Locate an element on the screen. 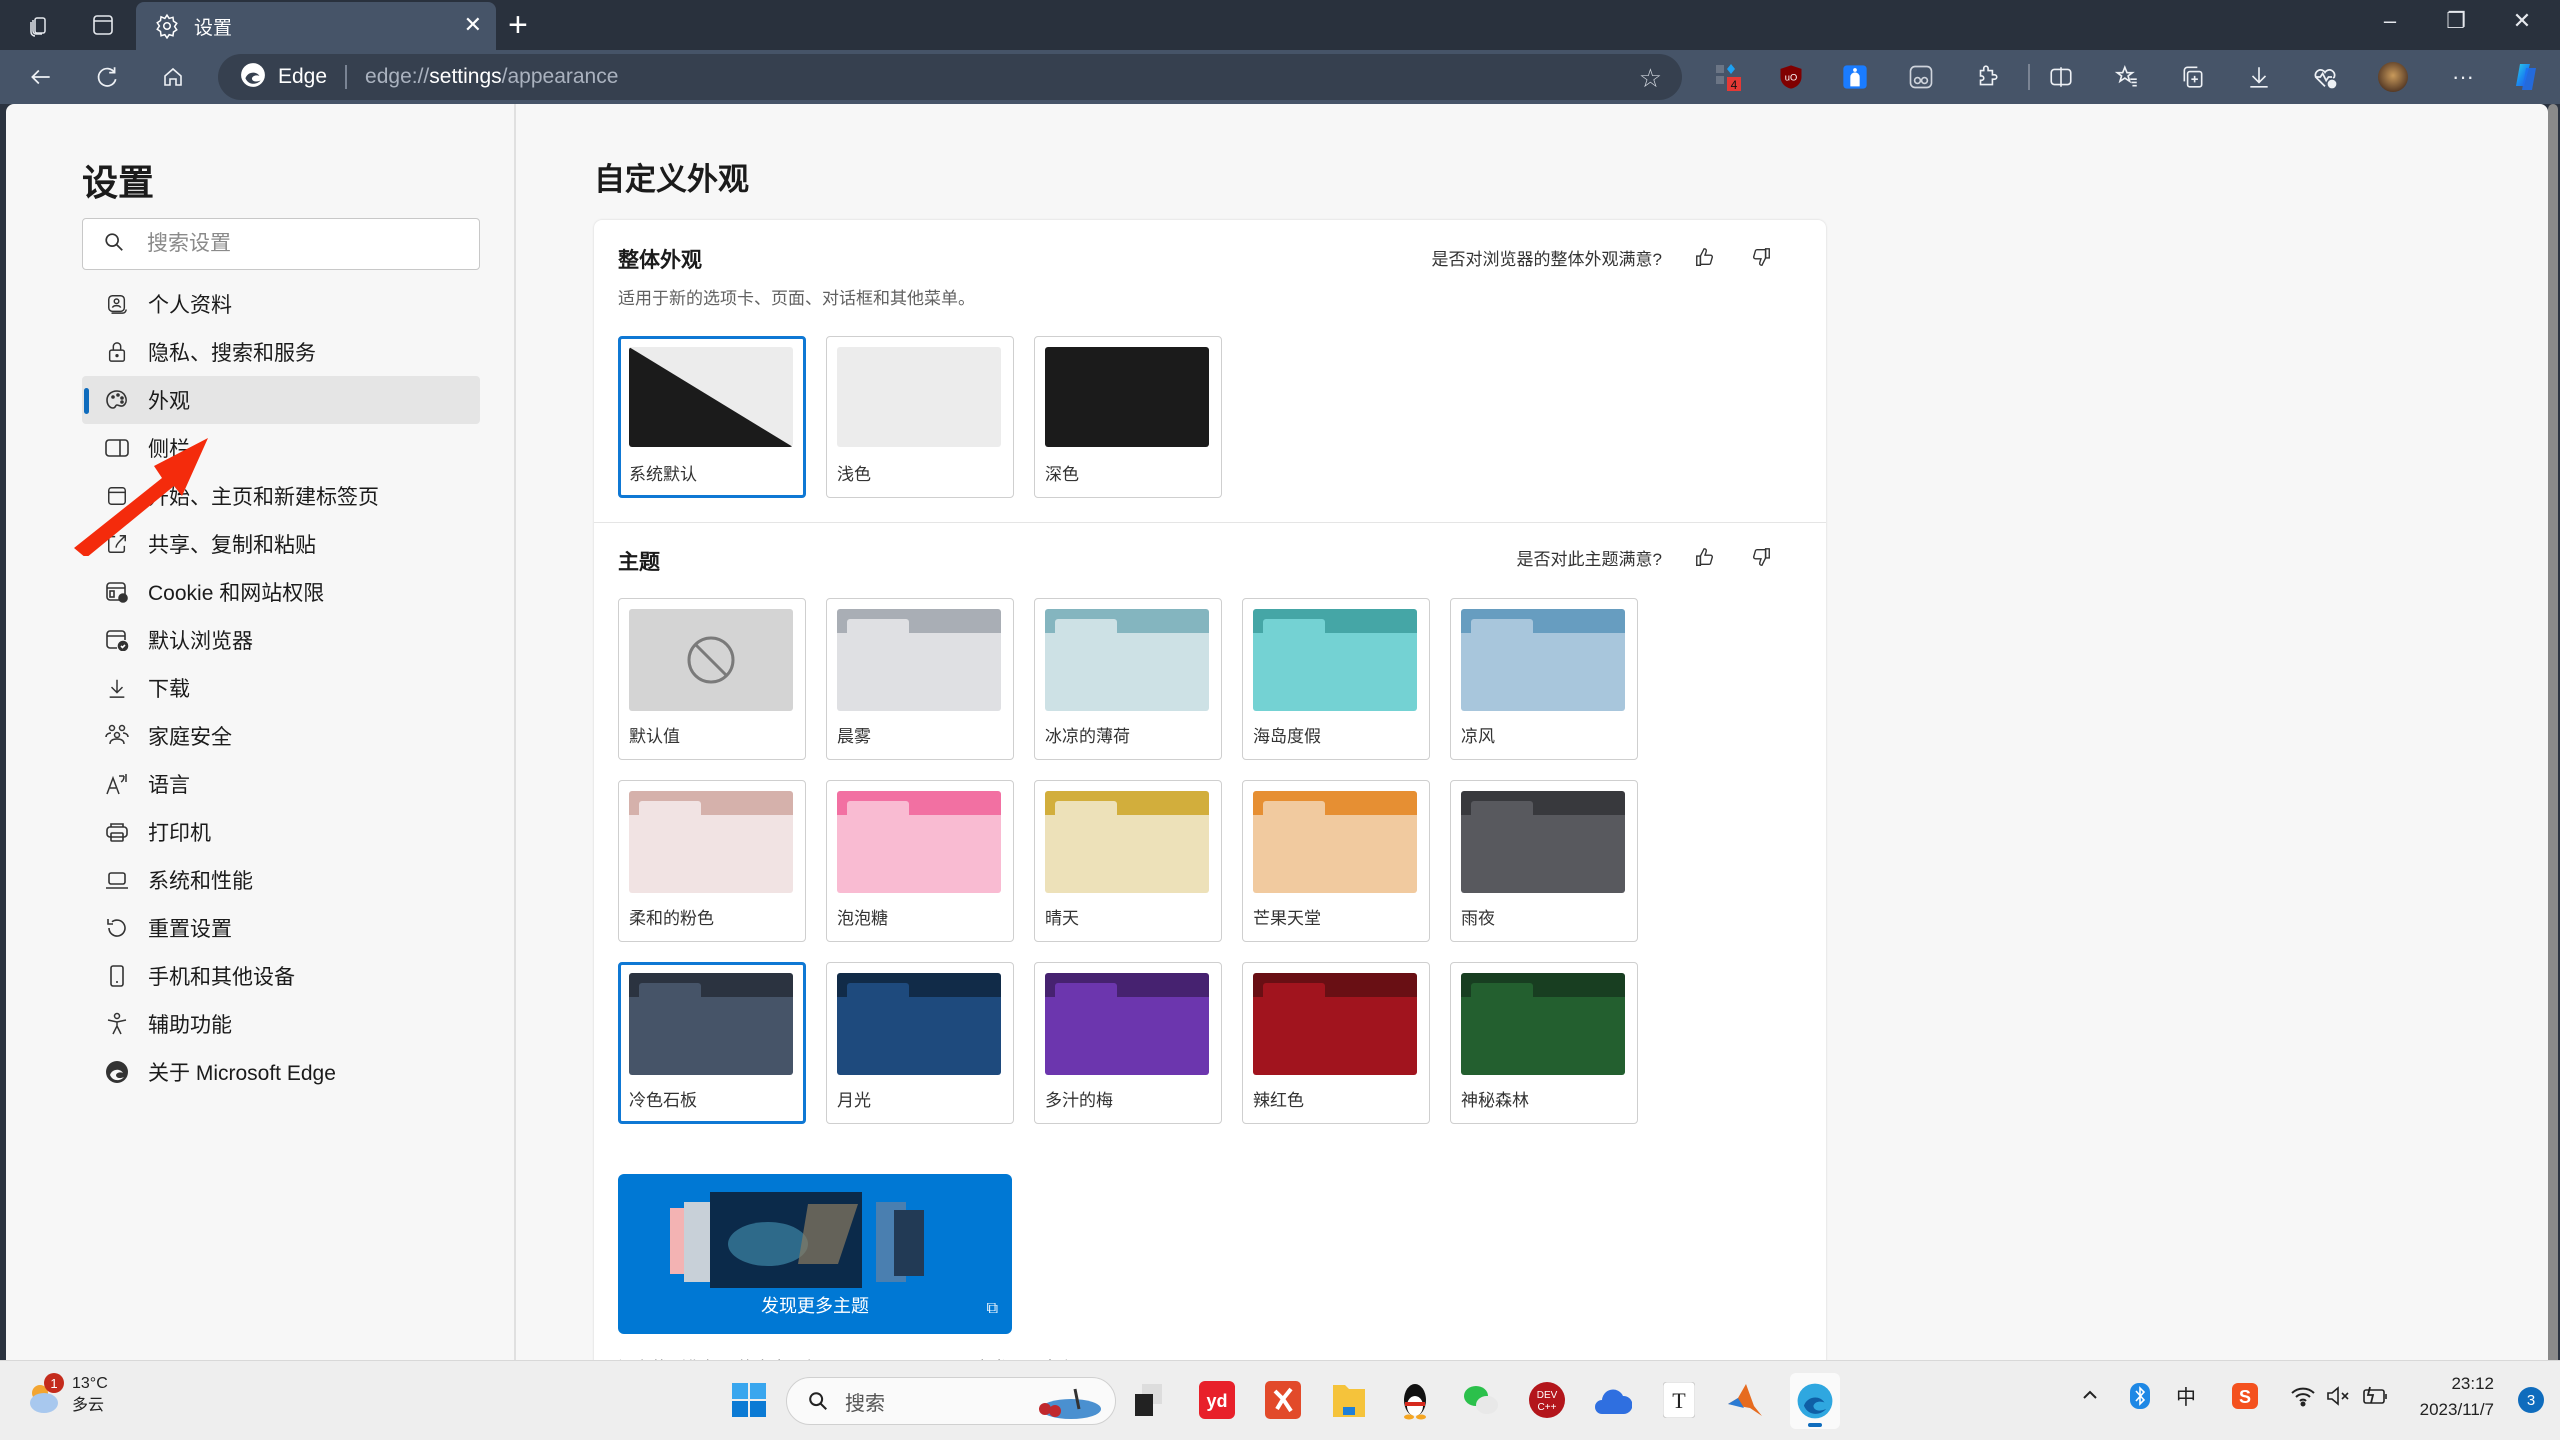 The width and height of the screenshot is (2560, 1440). settings-search-input is located at coordinates (297, 244).